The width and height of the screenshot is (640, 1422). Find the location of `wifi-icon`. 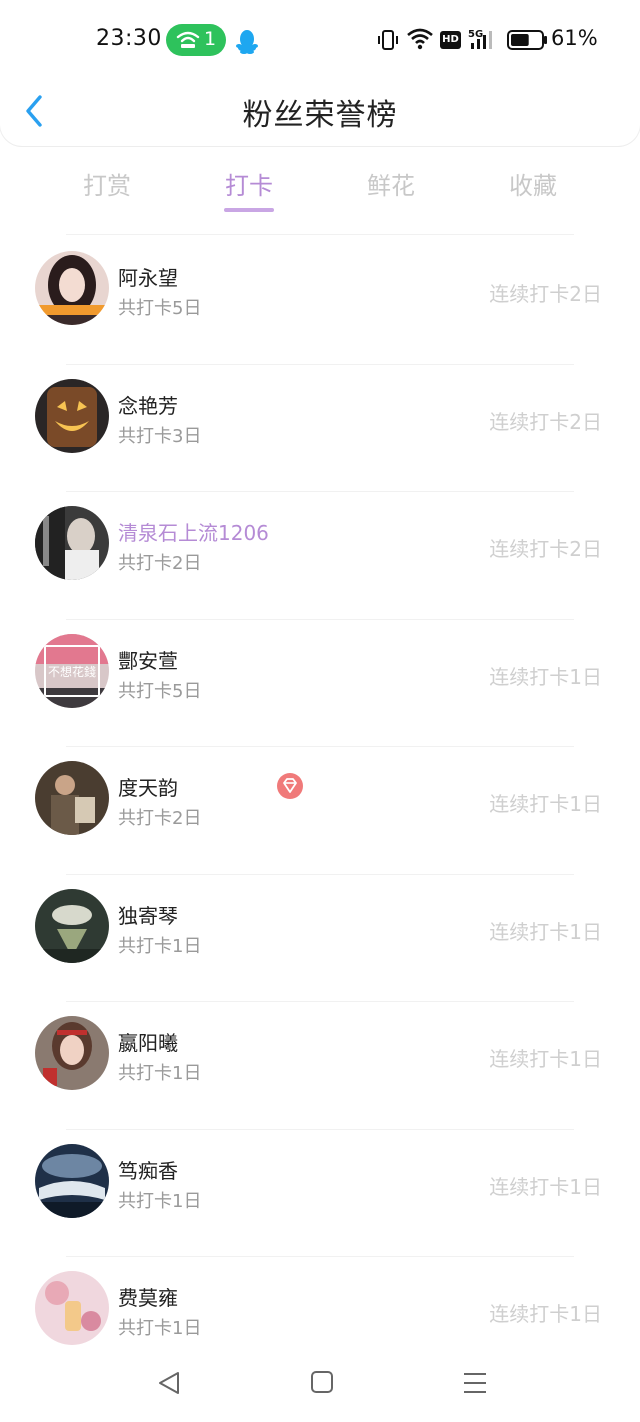

wifi-icon is located at coordinates (420, 39).